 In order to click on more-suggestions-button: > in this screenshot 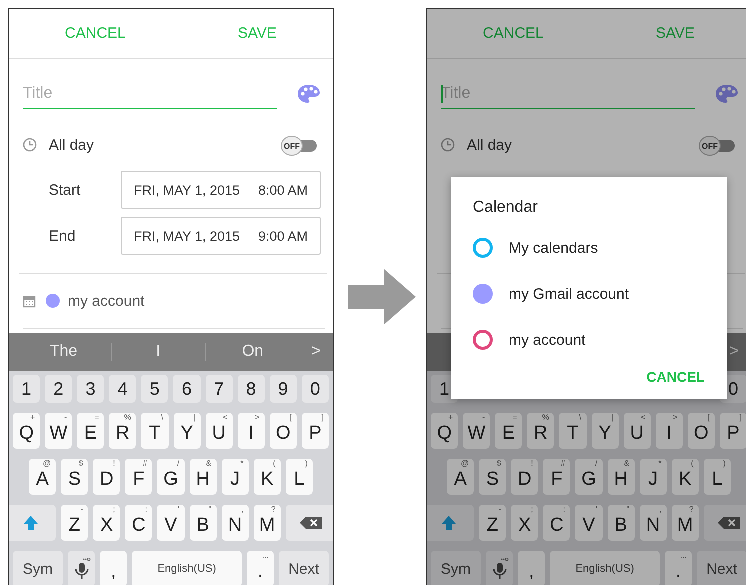, I will do `click(312, 352)`.